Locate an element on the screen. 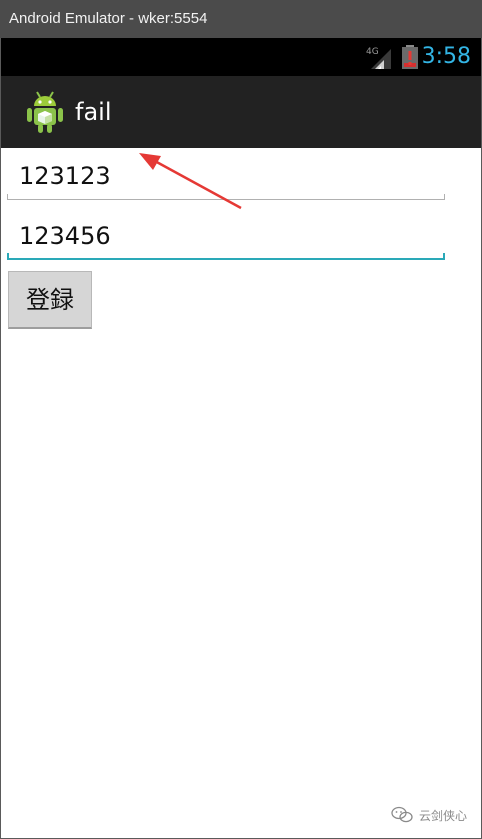 This screenshot has width=482, height=839. network-type-label: 4G is located at coordinates (372, 52).